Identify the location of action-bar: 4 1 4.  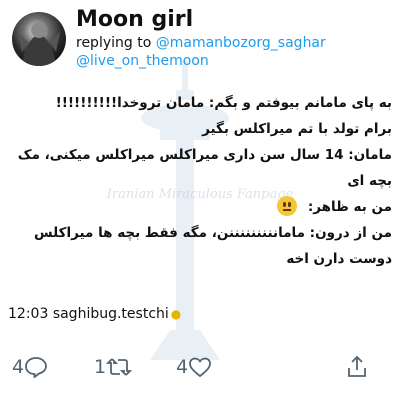
(200, 368).